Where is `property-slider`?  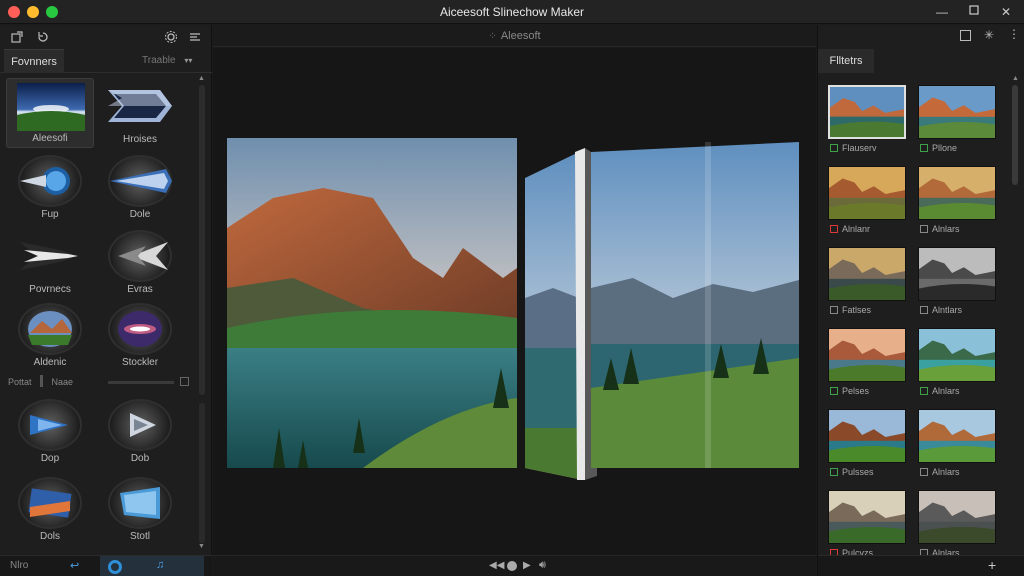 property-slider is located at coordinates (141, 382).